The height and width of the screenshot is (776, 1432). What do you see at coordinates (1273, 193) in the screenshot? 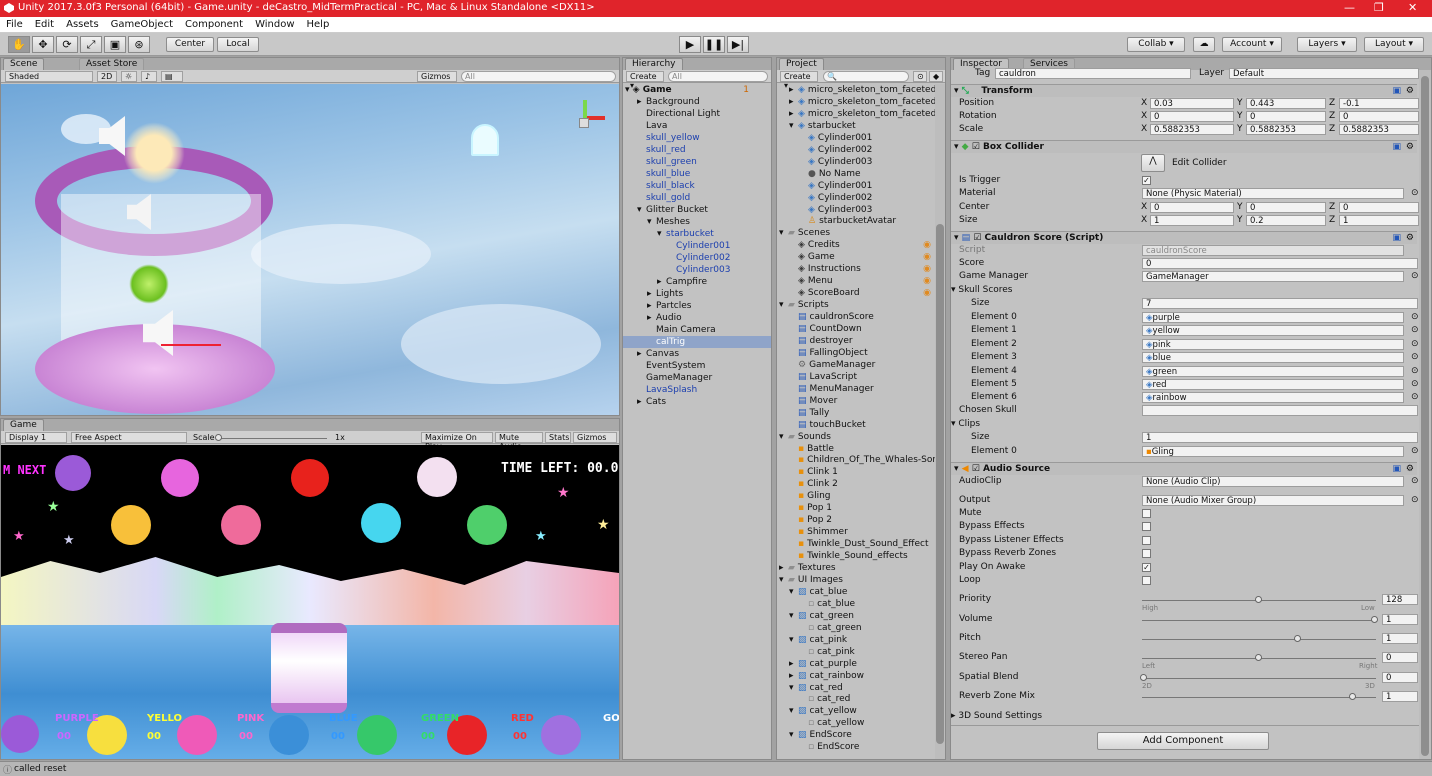
I see `material-field: None (Physic Material)` at bounding box center [1273, 193].